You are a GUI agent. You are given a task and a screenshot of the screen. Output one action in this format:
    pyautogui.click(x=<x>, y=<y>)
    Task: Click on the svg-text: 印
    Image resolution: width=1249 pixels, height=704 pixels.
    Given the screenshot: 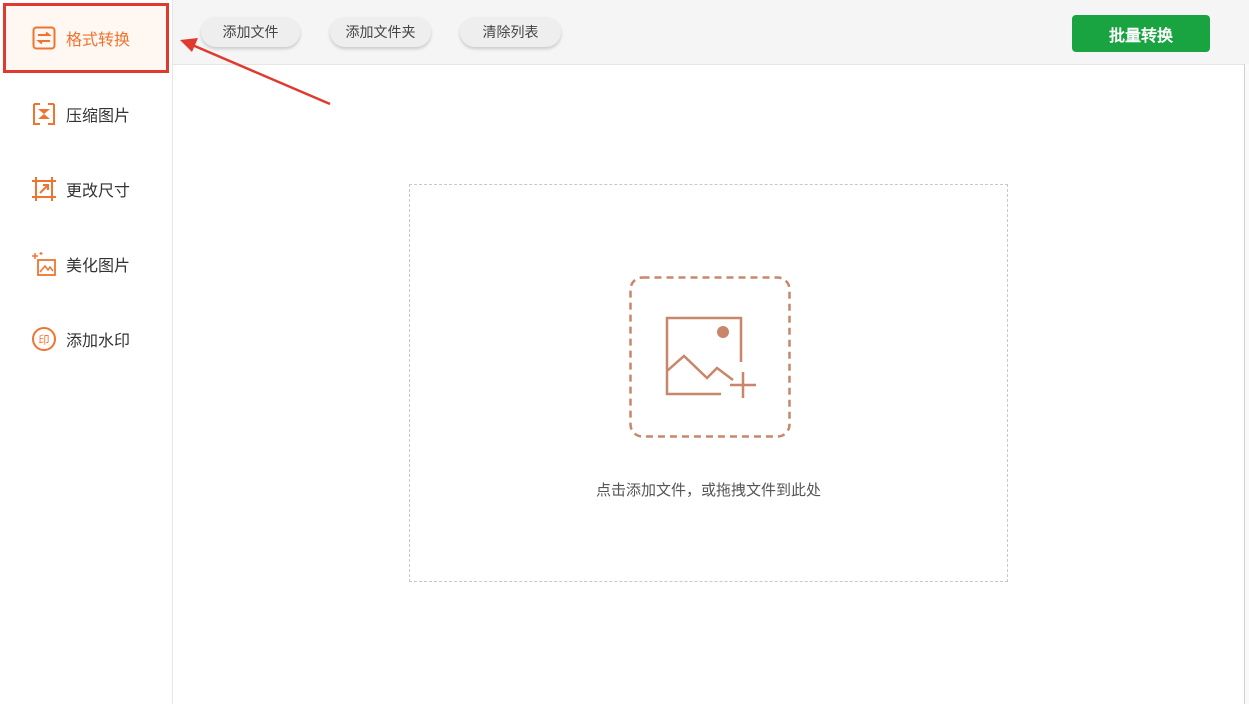 What is the action you would take?
    pyautogui.click(x=44, y=340)
    